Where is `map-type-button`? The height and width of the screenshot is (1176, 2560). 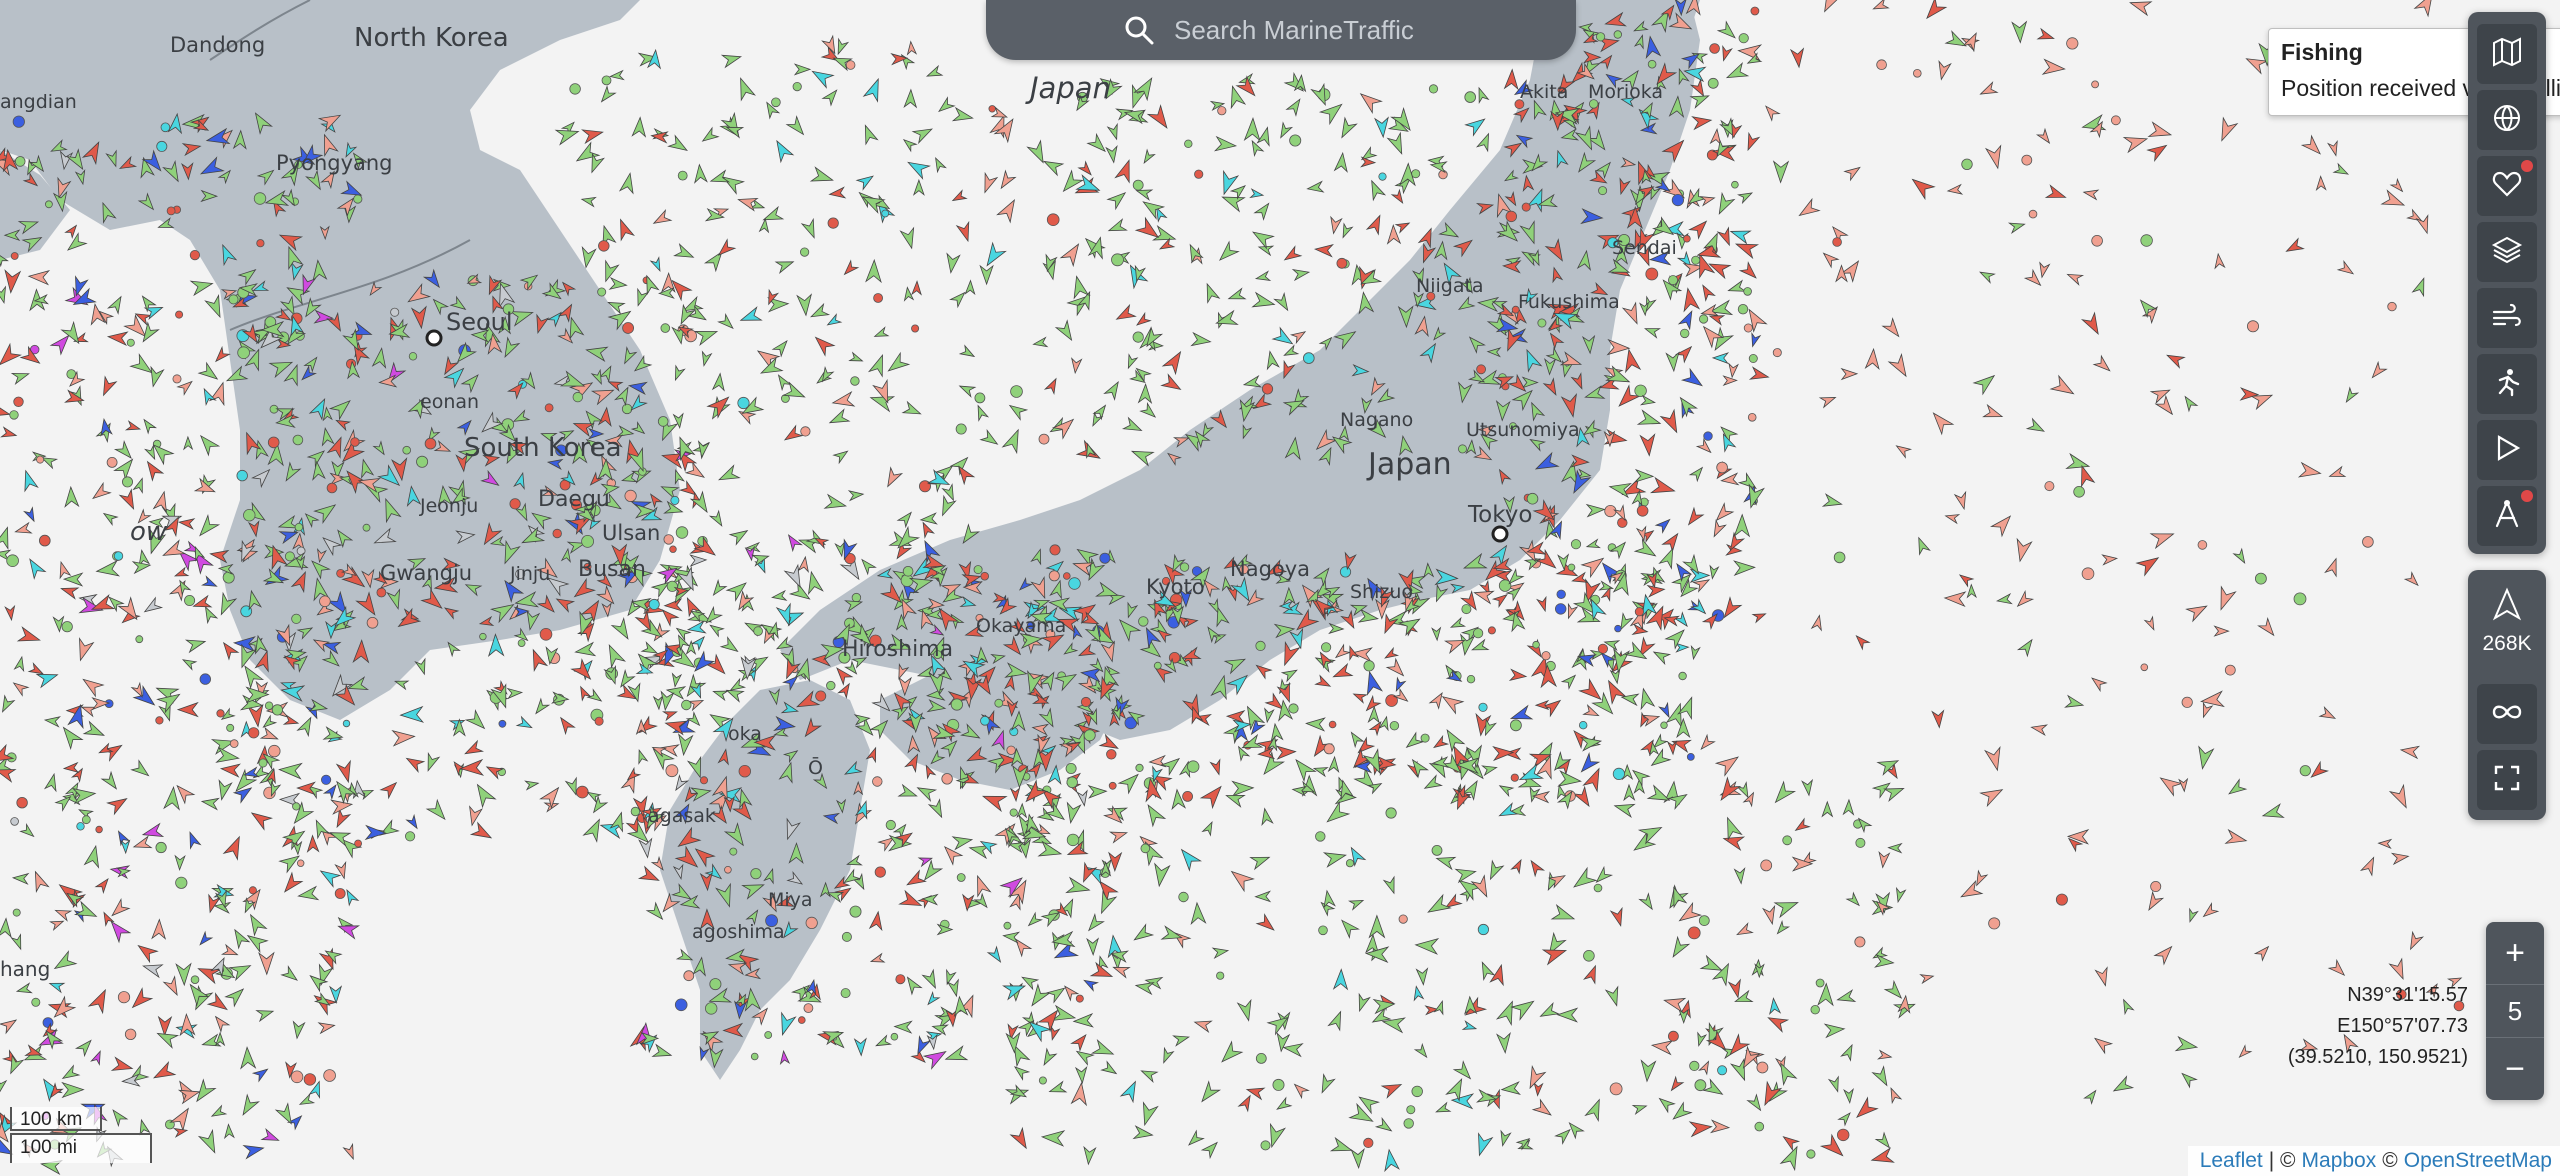 map-type-button is located at coordinates (2507, 54).